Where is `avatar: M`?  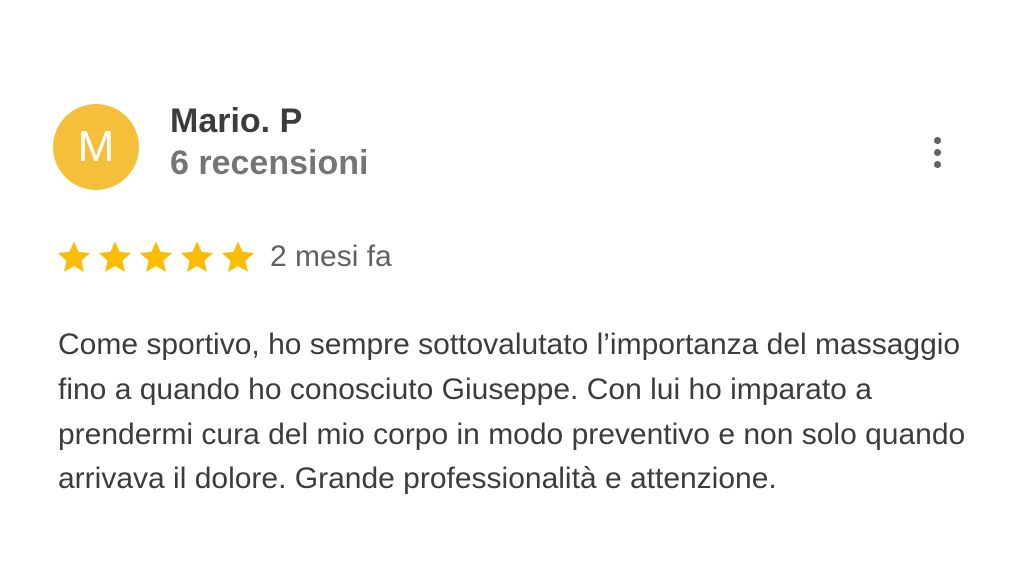 avatar: M is located at coordinates (96, 147).